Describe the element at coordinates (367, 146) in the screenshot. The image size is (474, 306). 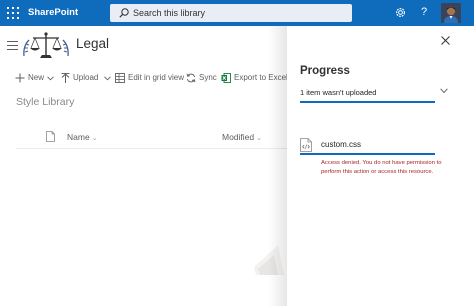
I see `failed-file-item: custom.css` at that location.